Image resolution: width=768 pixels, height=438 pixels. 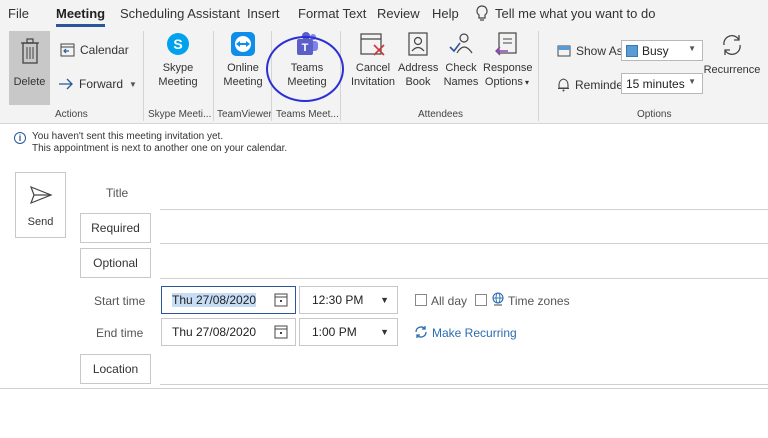 I want to click on location-input-underline, so click(x=464, y=384).